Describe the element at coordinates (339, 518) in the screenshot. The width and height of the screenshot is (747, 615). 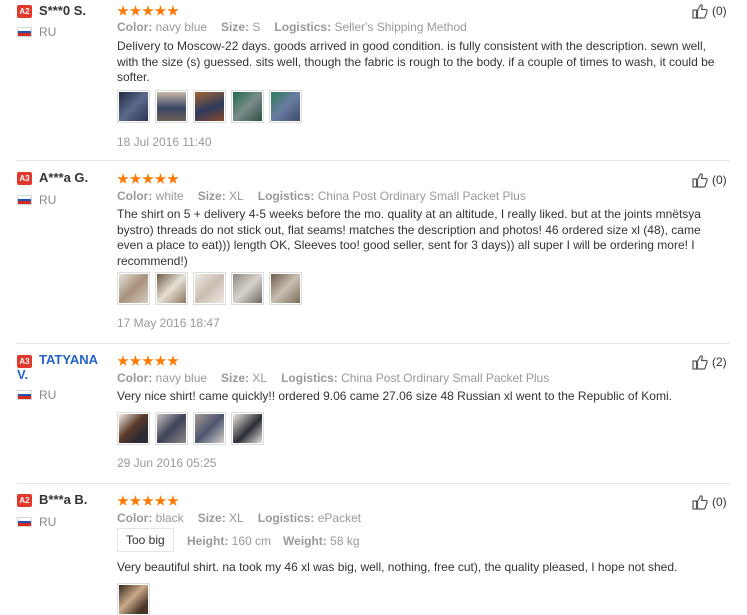
I see `logistics-value: ePacket` at that location.